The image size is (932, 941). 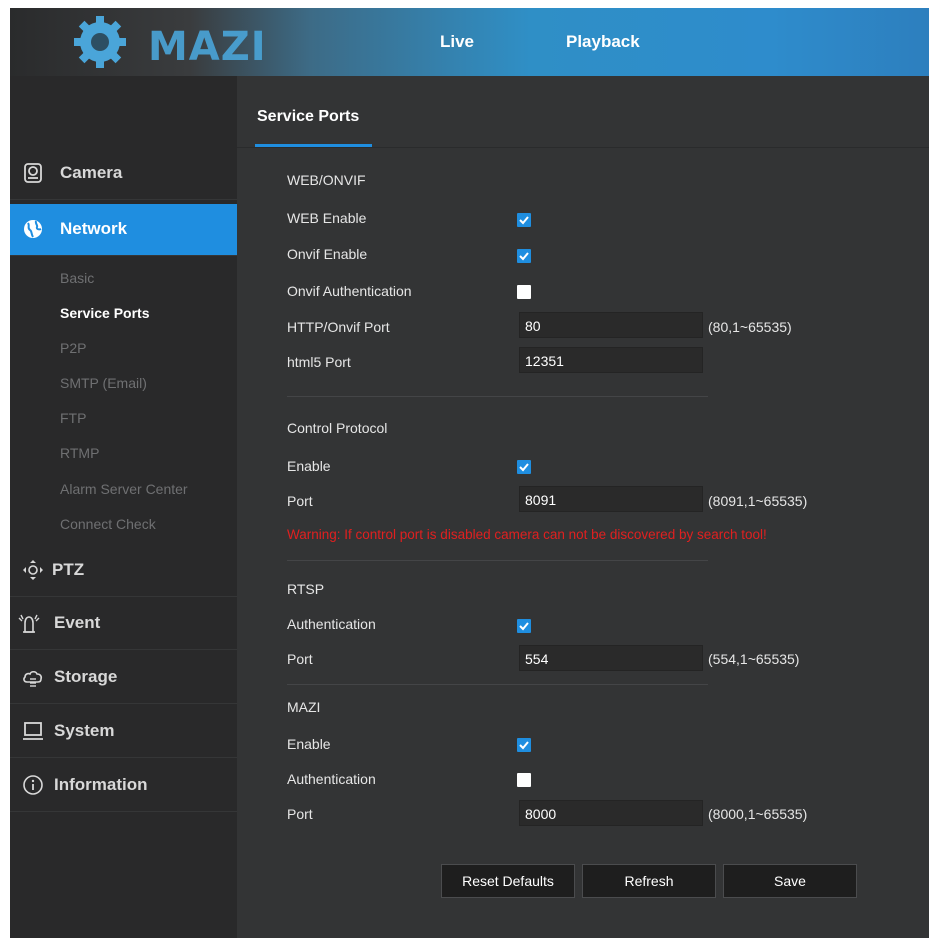 What do you see at coordinates (68, 569) in the screenshot?
I see `sidebar-item-label: PTZ` at bounding box center [68, 569].